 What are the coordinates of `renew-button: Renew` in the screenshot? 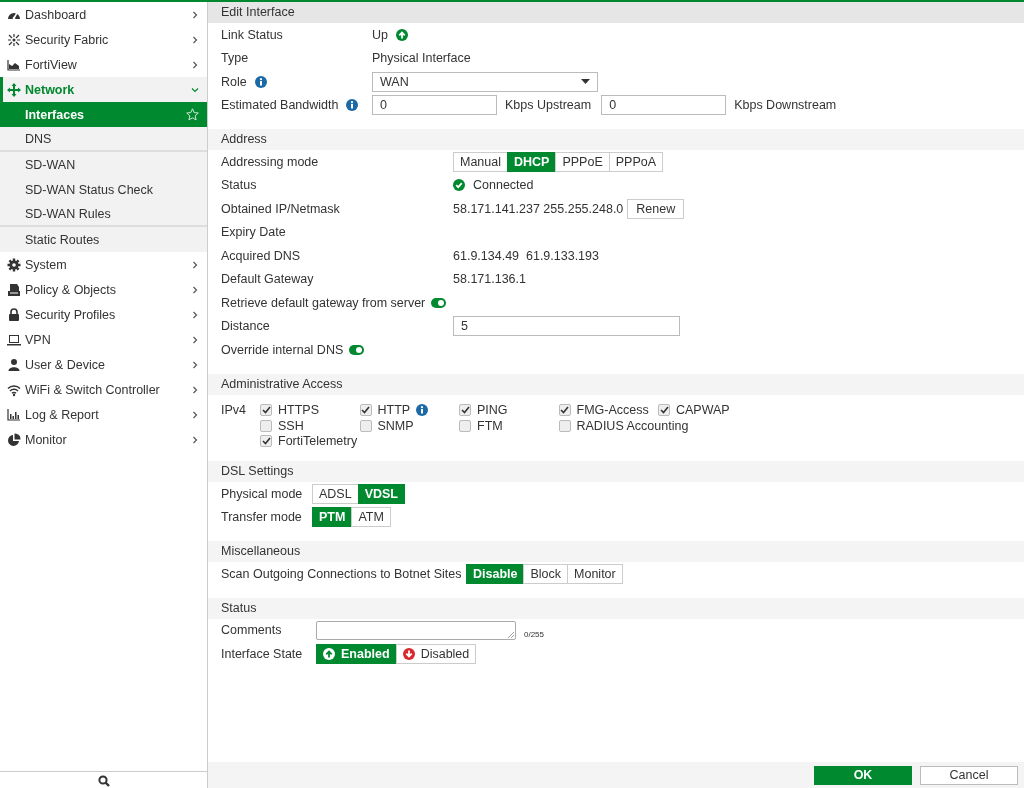 It's located at (656, 208).